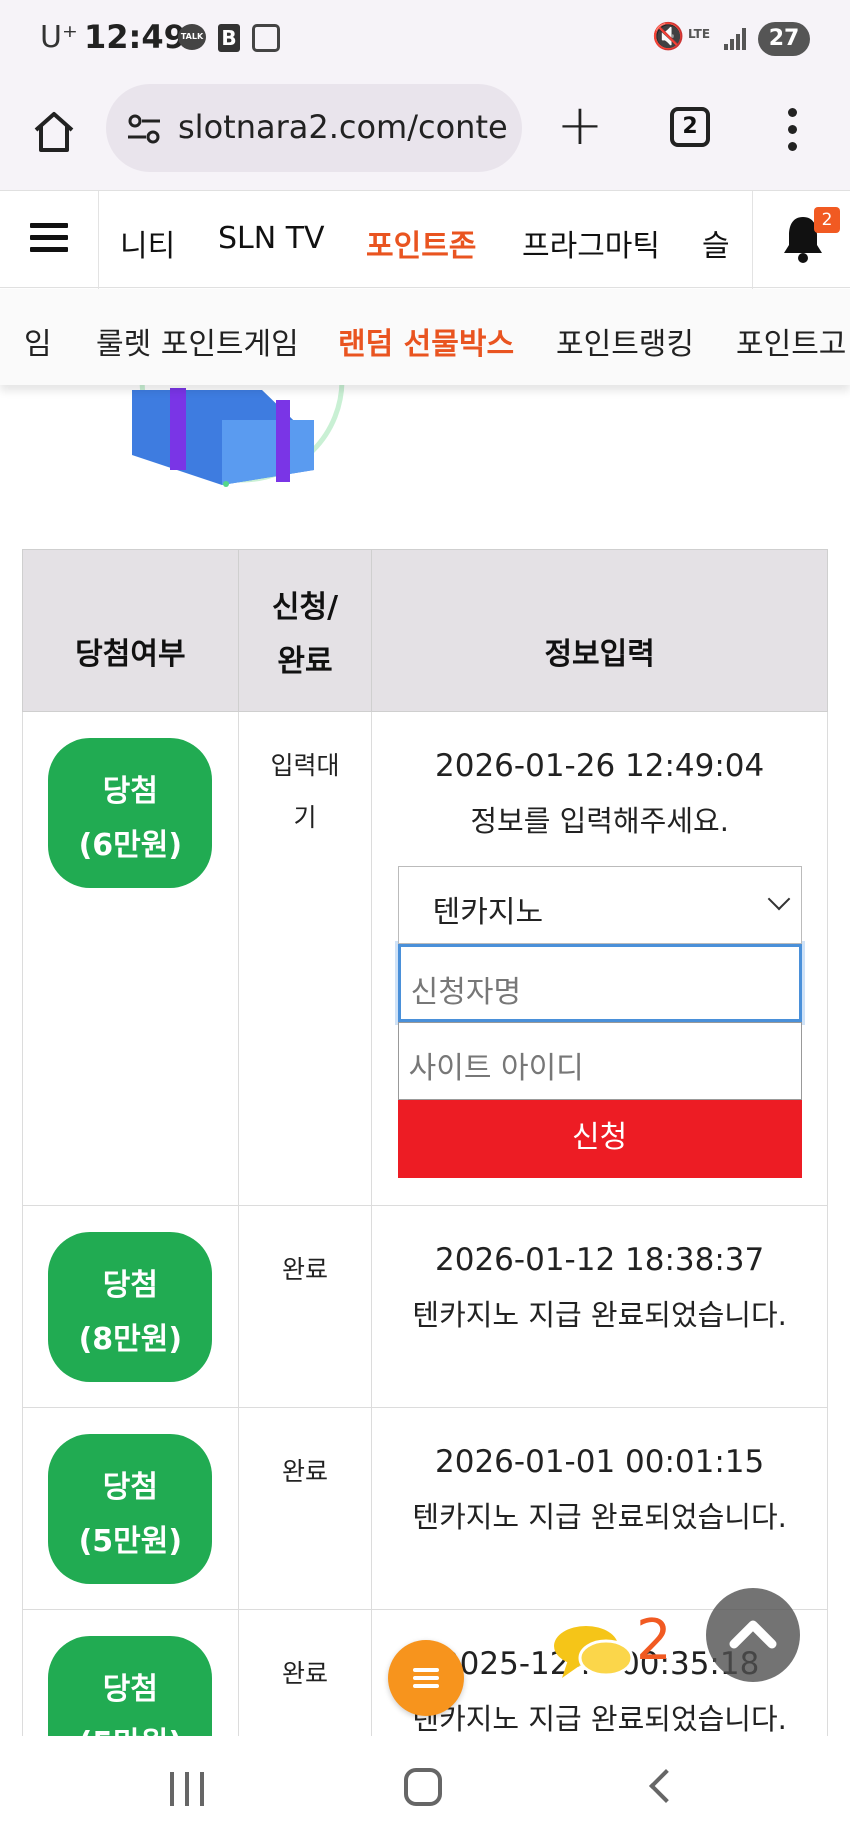 This screenshot has height=1842, width=850. What do you see at coordinates (591, 243) in the screenshot?
I see `nav-item-pragmatic: 프라그마틱` at bounding box center [591, 243].